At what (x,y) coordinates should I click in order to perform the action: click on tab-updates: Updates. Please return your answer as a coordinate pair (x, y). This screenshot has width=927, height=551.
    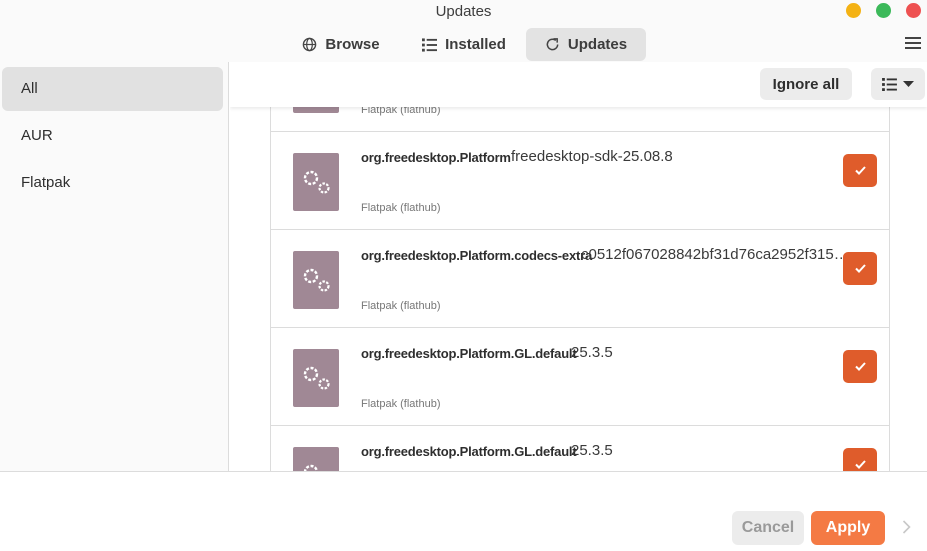
    Looking at the image, I should click on (586, 44).